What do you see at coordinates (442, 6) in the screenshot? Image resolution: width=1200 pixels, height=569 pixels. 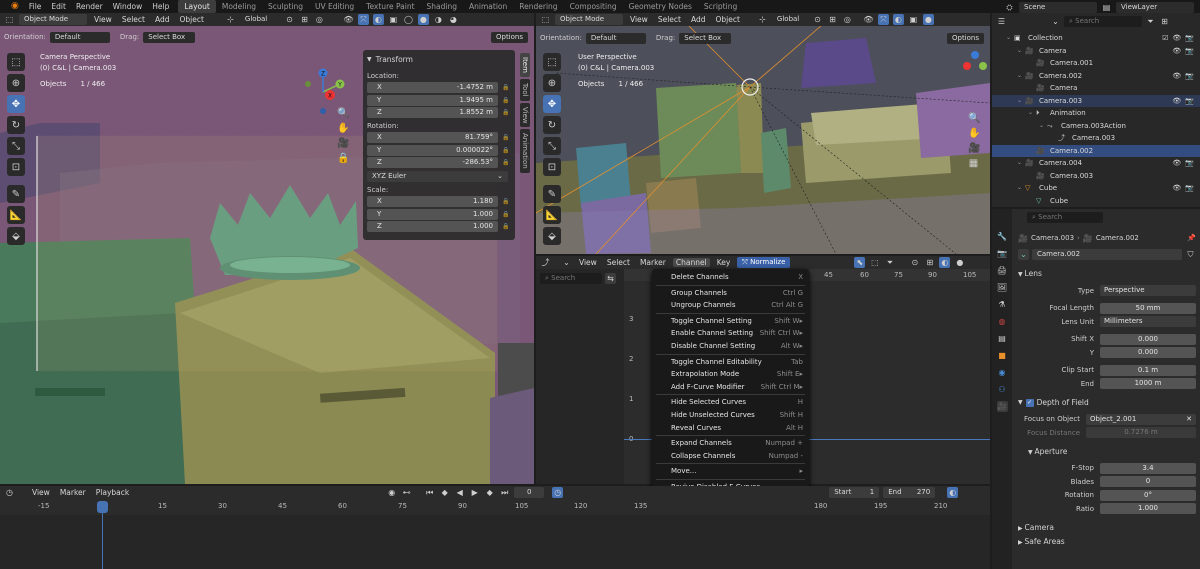 I see `tab-shading: Shading` at bounding box center [442, 6].